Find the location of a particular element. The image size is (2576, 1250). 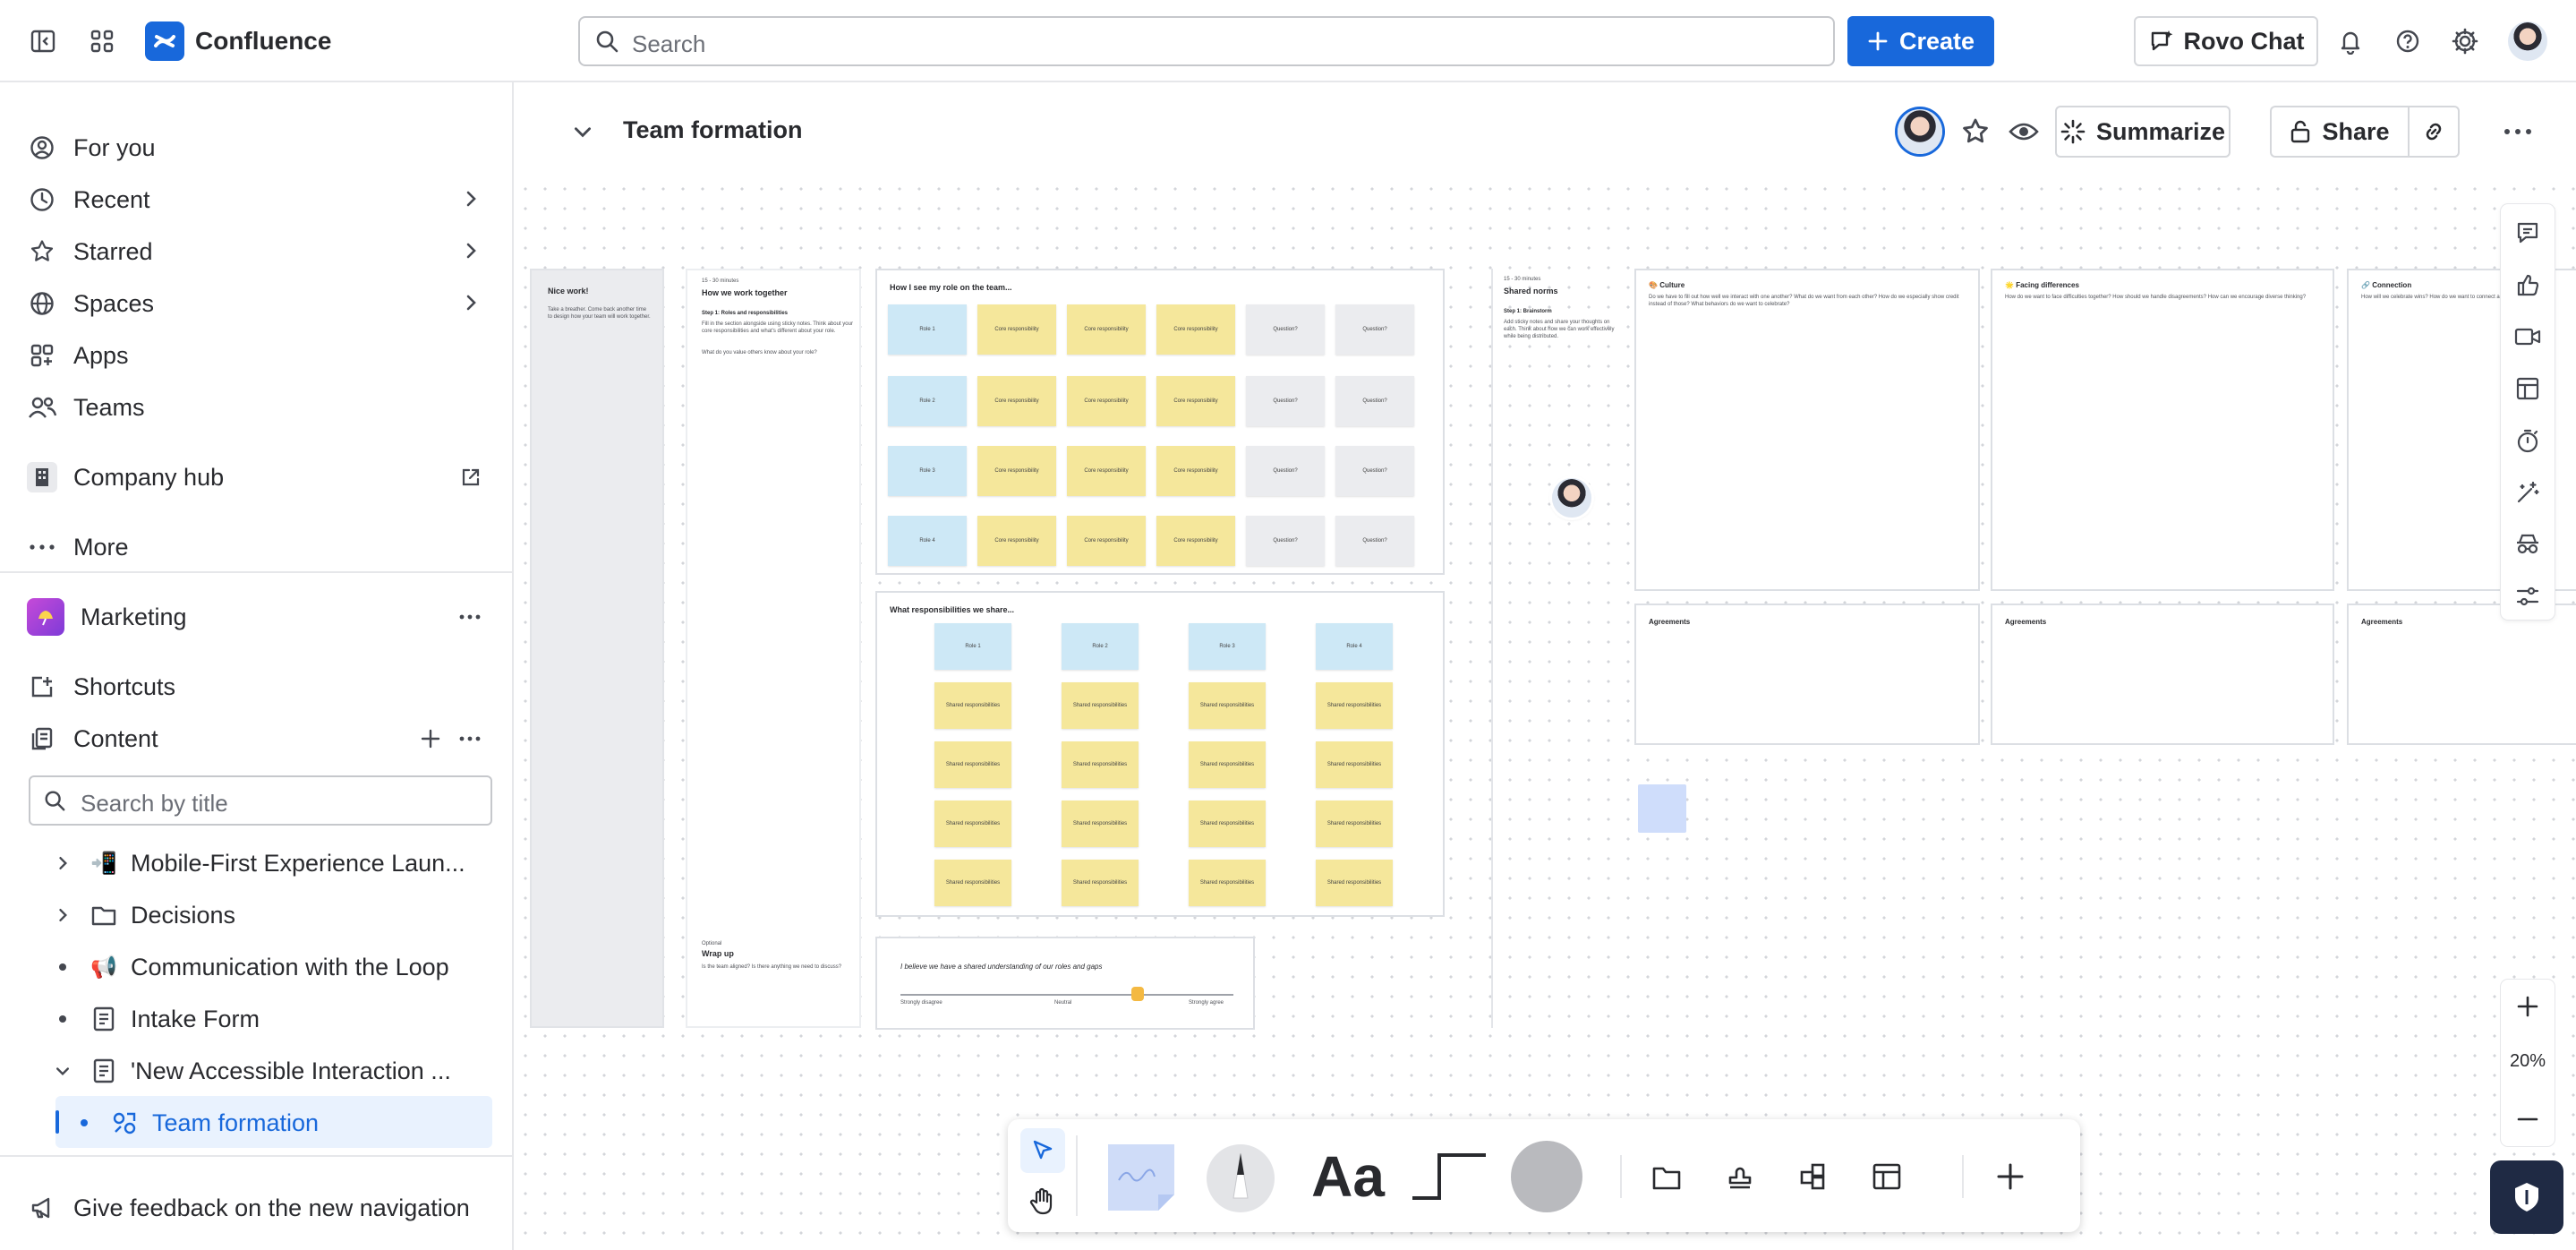

role-sticky-note: Role 1 is located at coordinates (927, 329).